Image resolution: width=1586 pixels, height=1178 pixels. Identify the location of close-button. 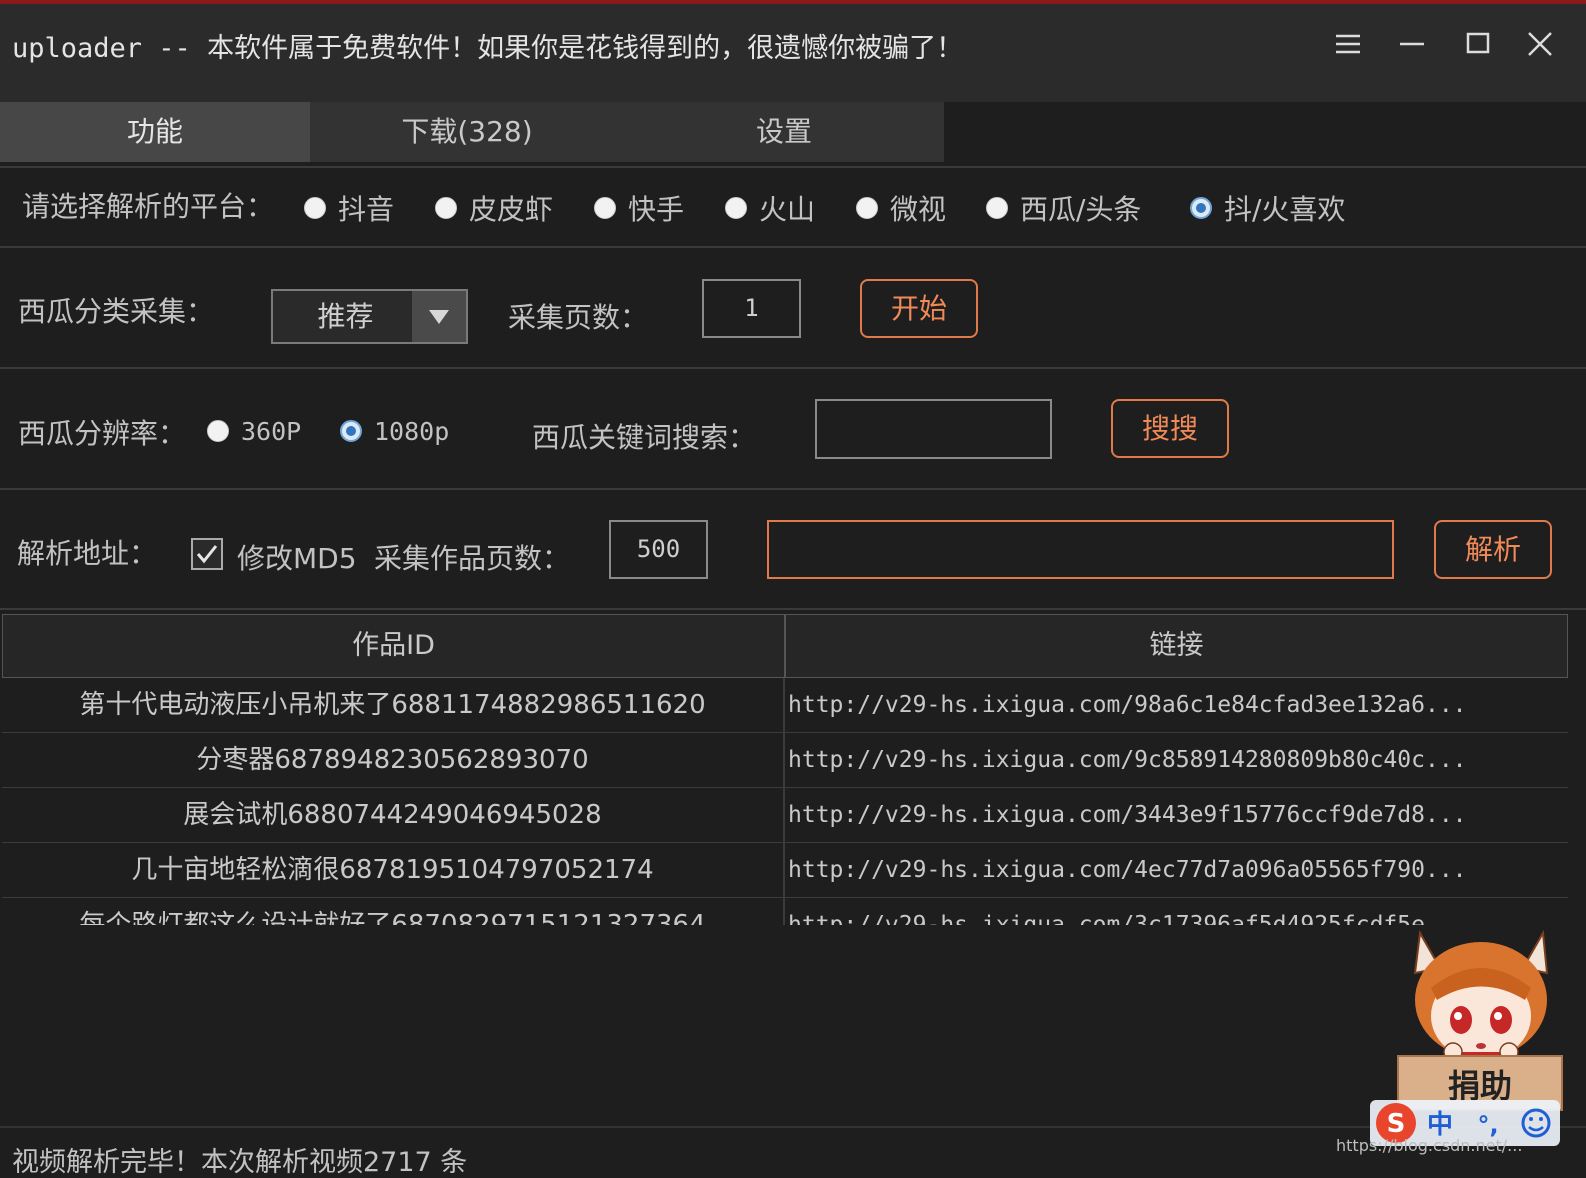
(1540, 44).